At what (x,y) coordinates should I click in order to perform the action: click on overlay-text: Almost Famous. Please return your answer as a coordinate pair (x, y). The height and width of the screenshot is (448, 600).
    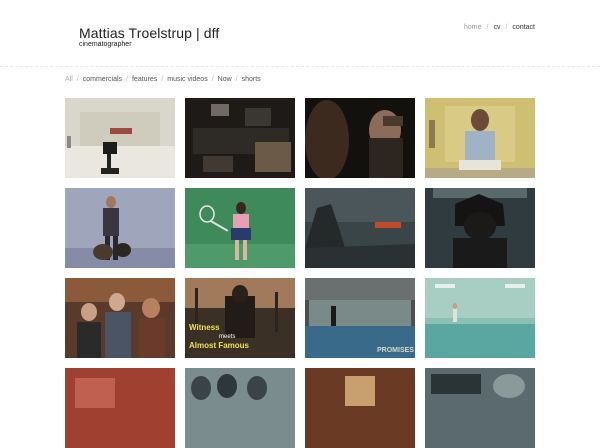
    Looking at the image, I should click on (219, 345).